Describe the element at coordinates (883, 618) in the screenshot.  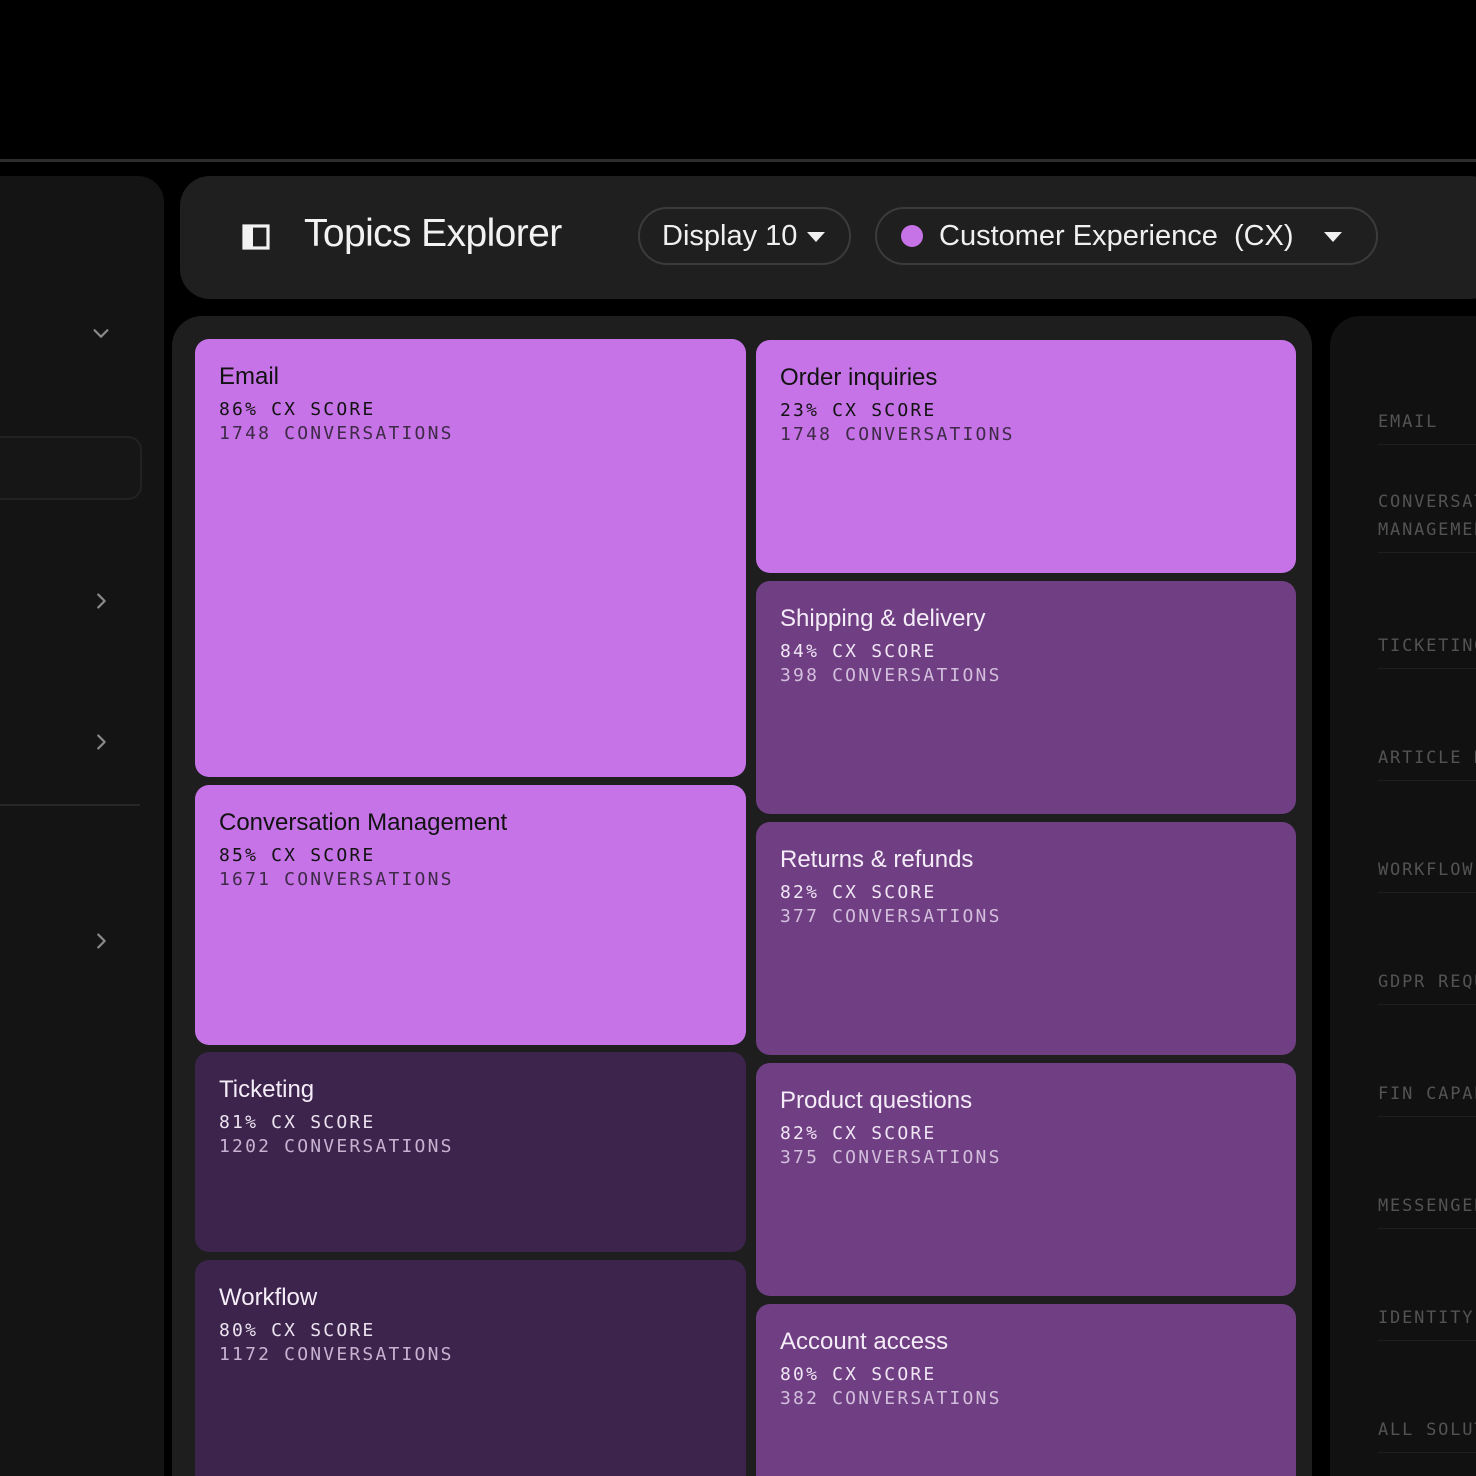
I see `topic-name: Shipping & delivery` at that location.